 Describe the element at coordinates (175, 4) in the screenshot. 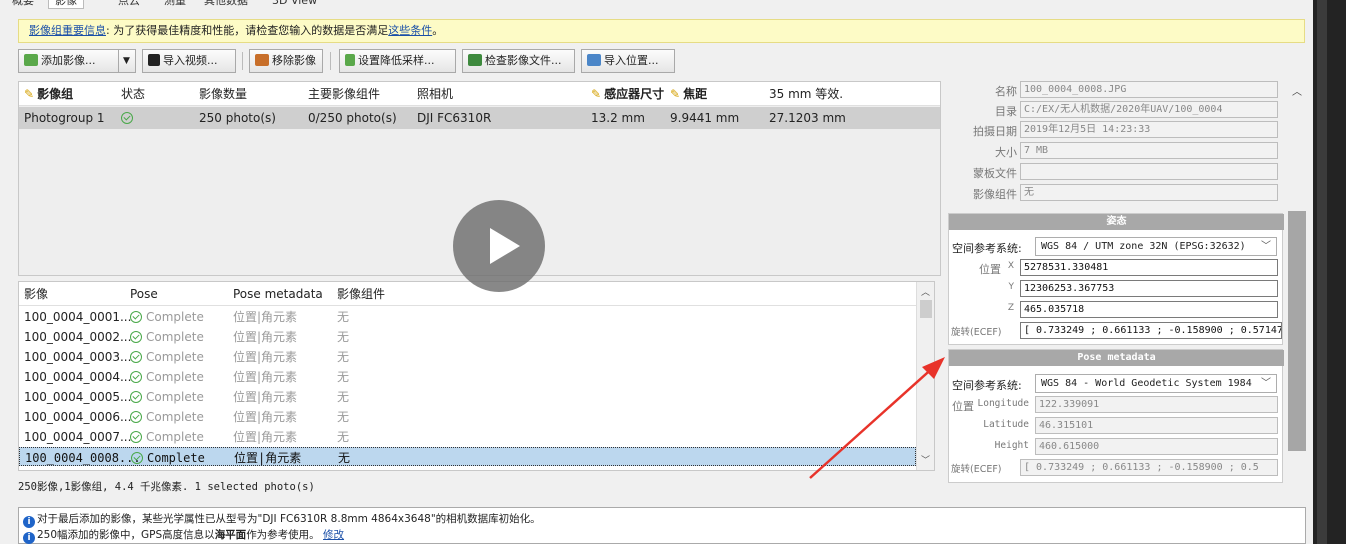

I see `tab-survey: 测量` at that location.